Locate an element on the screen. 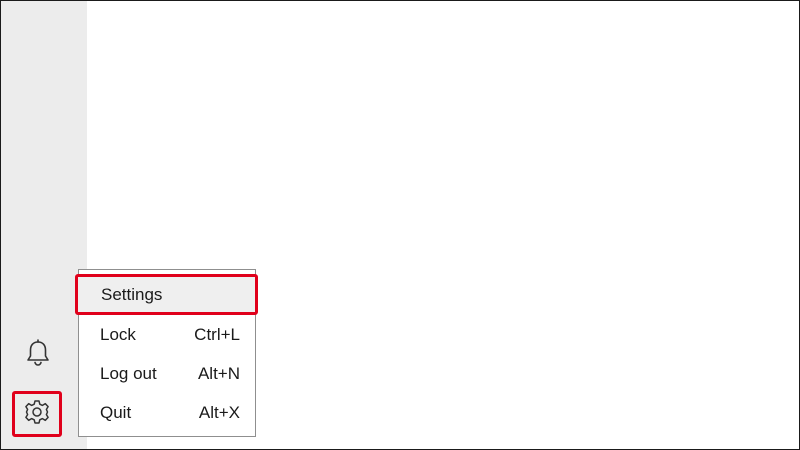  gear-icon is located at coordinates (37, 414).